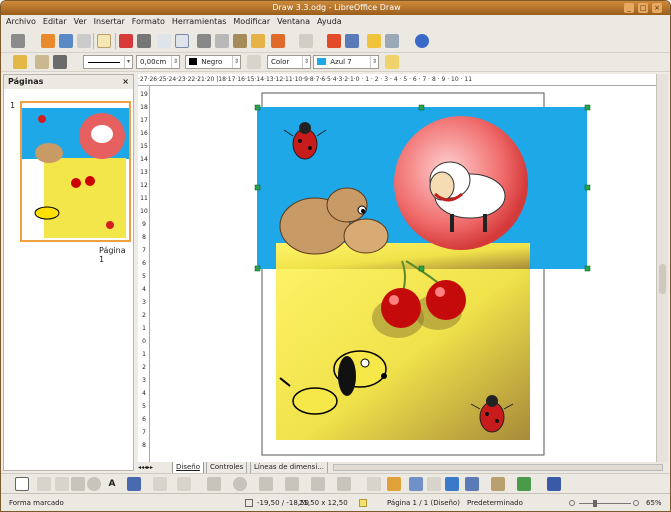 The height and width of the screenshot is (512, 671). What do you see at coordinates (266, 484) in the screenshot?
I see `block-arrows-icon` at bounding box center [266, 484].